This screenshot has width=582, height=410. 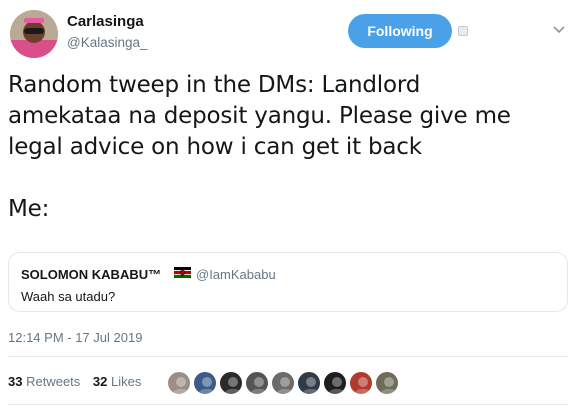 I want to click on avatar-3-icon, so click(x=231, y=383).